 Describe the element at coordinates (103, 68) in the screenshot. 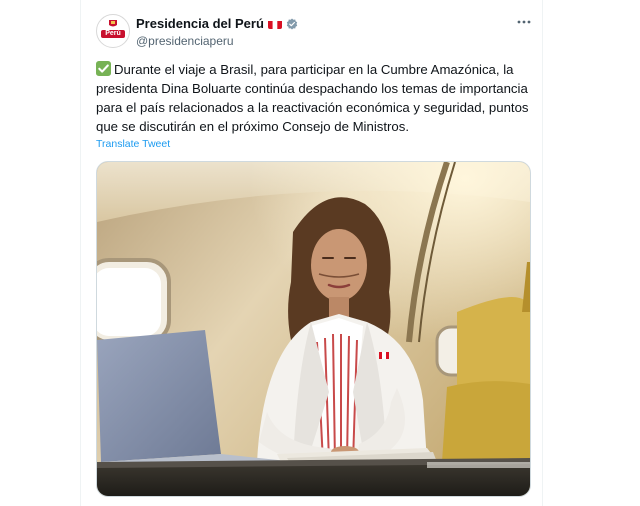

I see `check-mark-button-icon` at that location.